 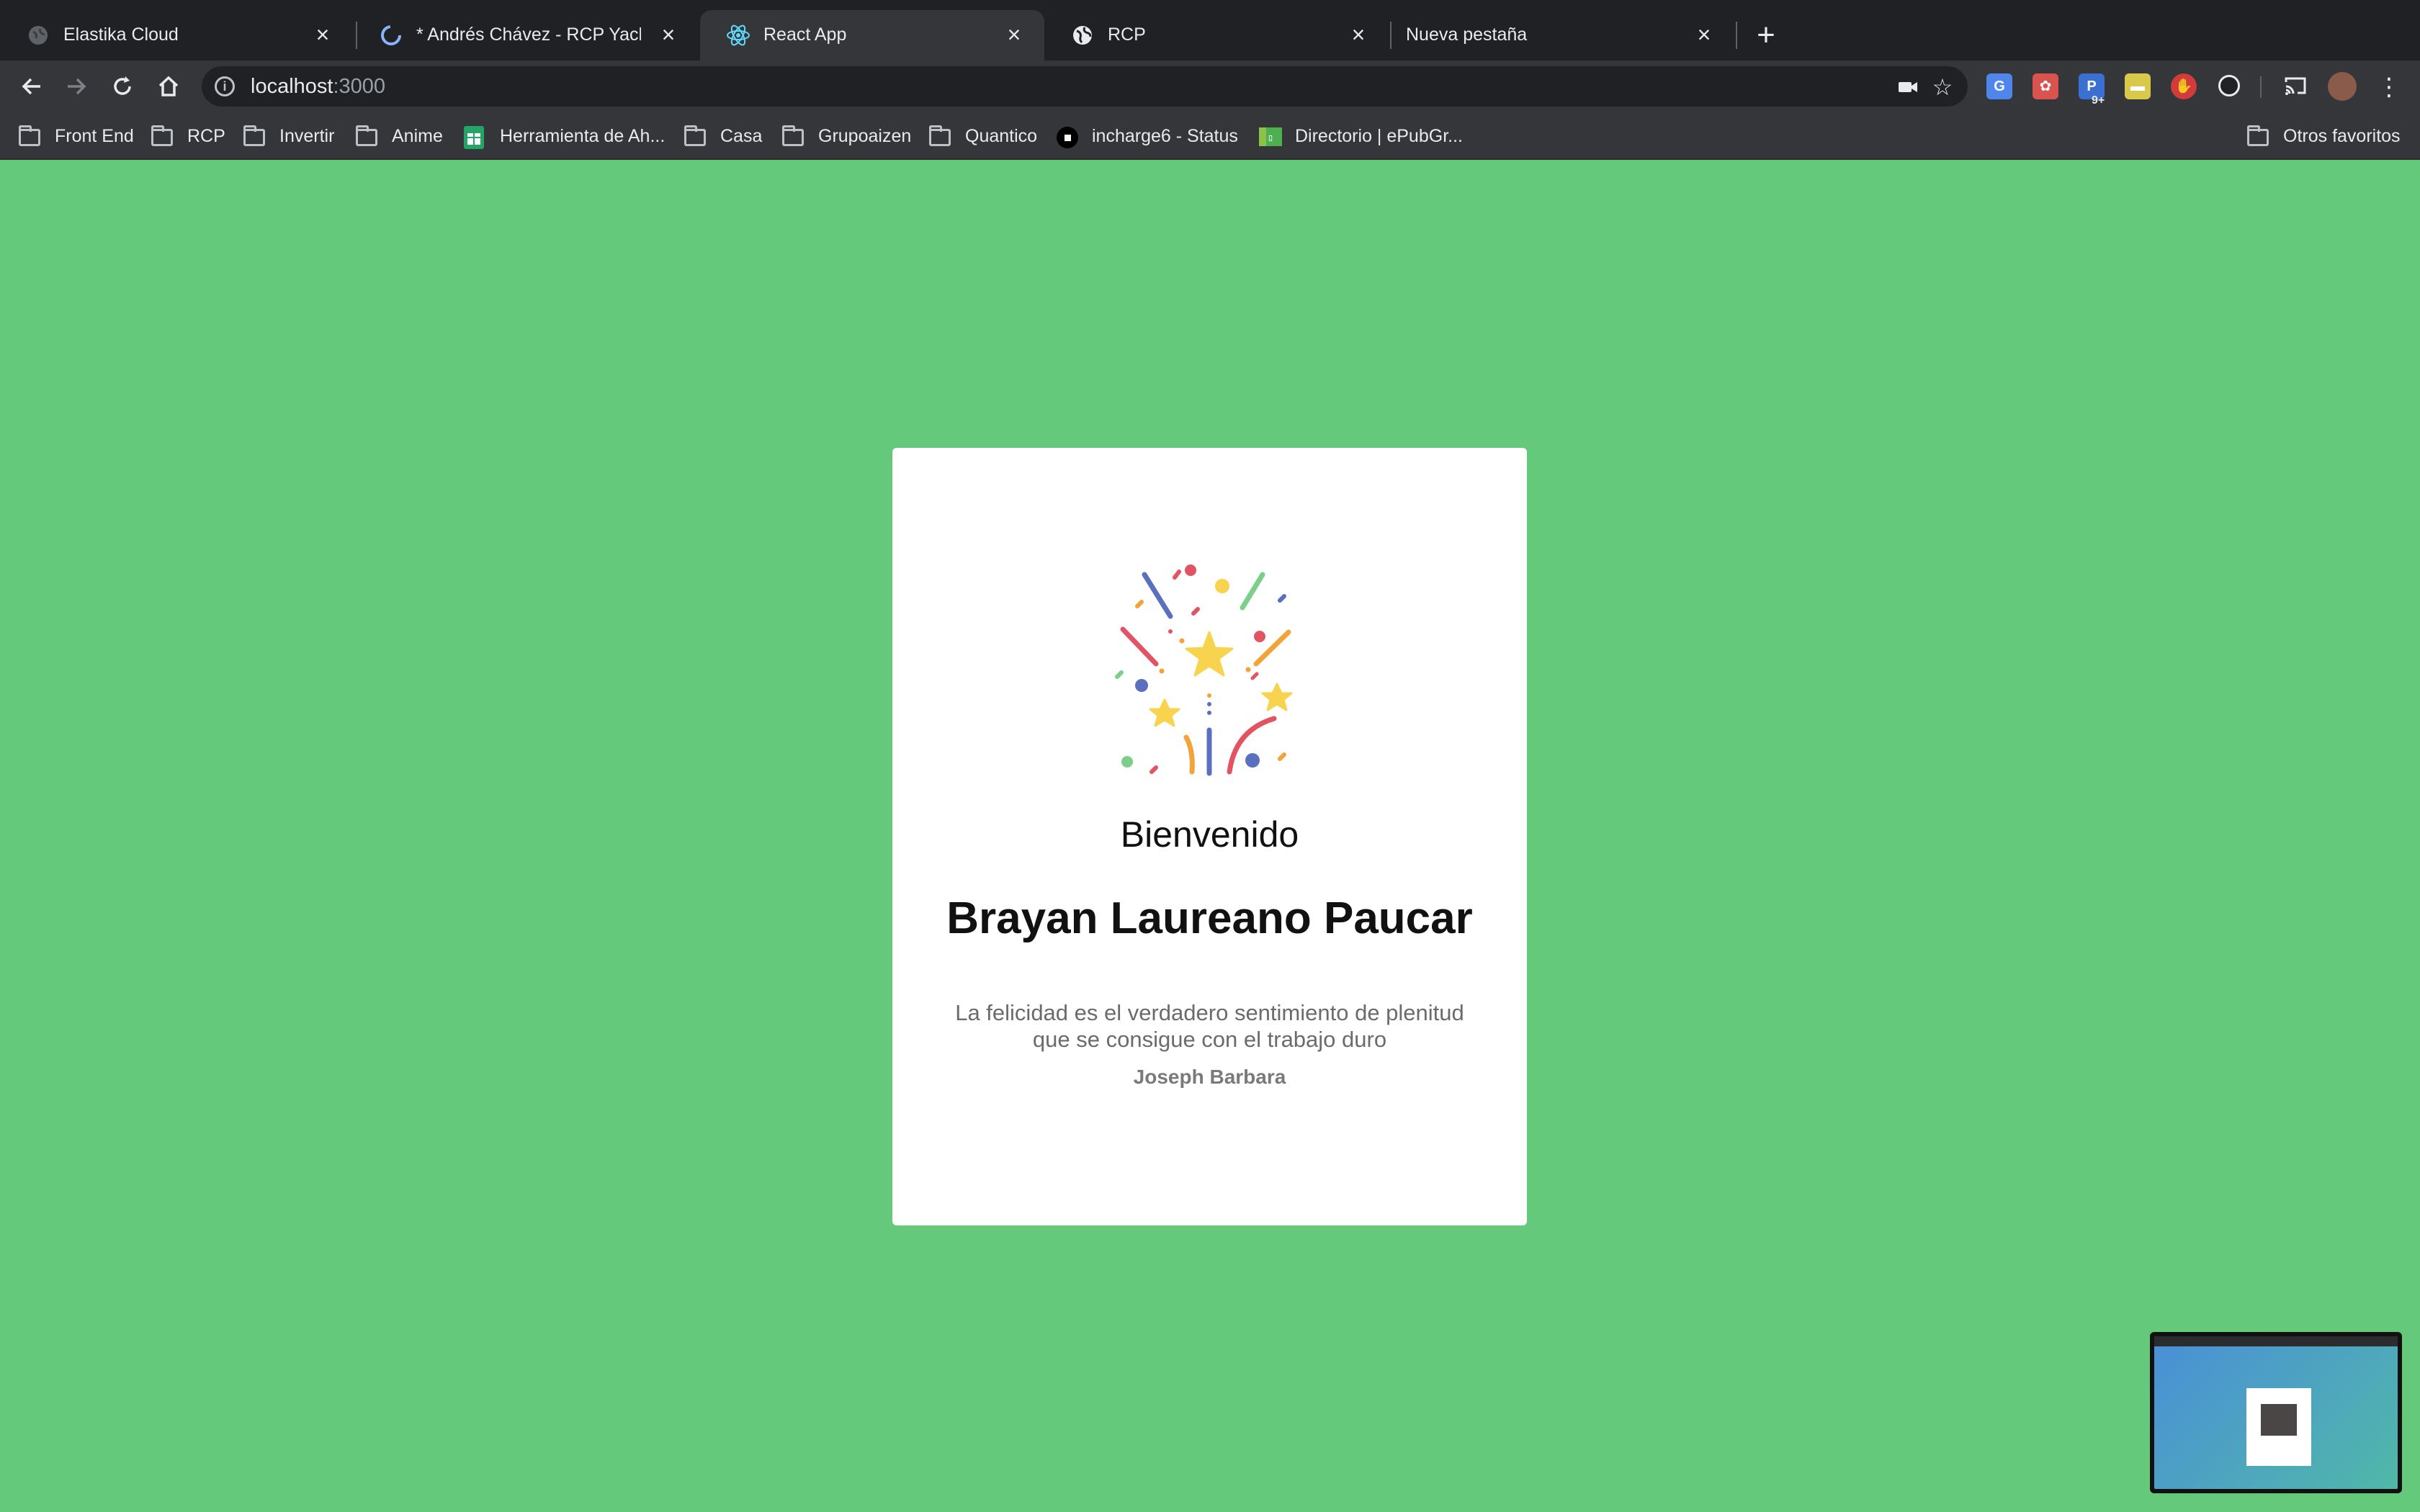 I want to click on bookmark-label: Casa, so click(x=741, y=135).